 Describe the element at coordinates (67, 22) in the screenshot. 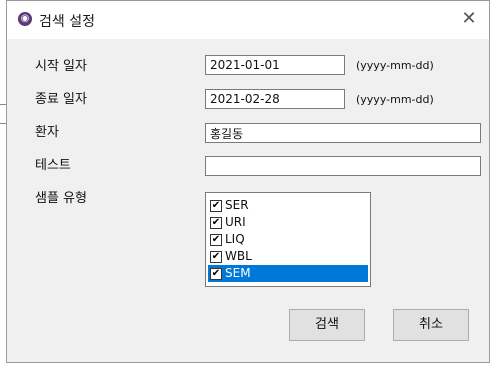

I see `dialog-title: 검색 설정` at that location.